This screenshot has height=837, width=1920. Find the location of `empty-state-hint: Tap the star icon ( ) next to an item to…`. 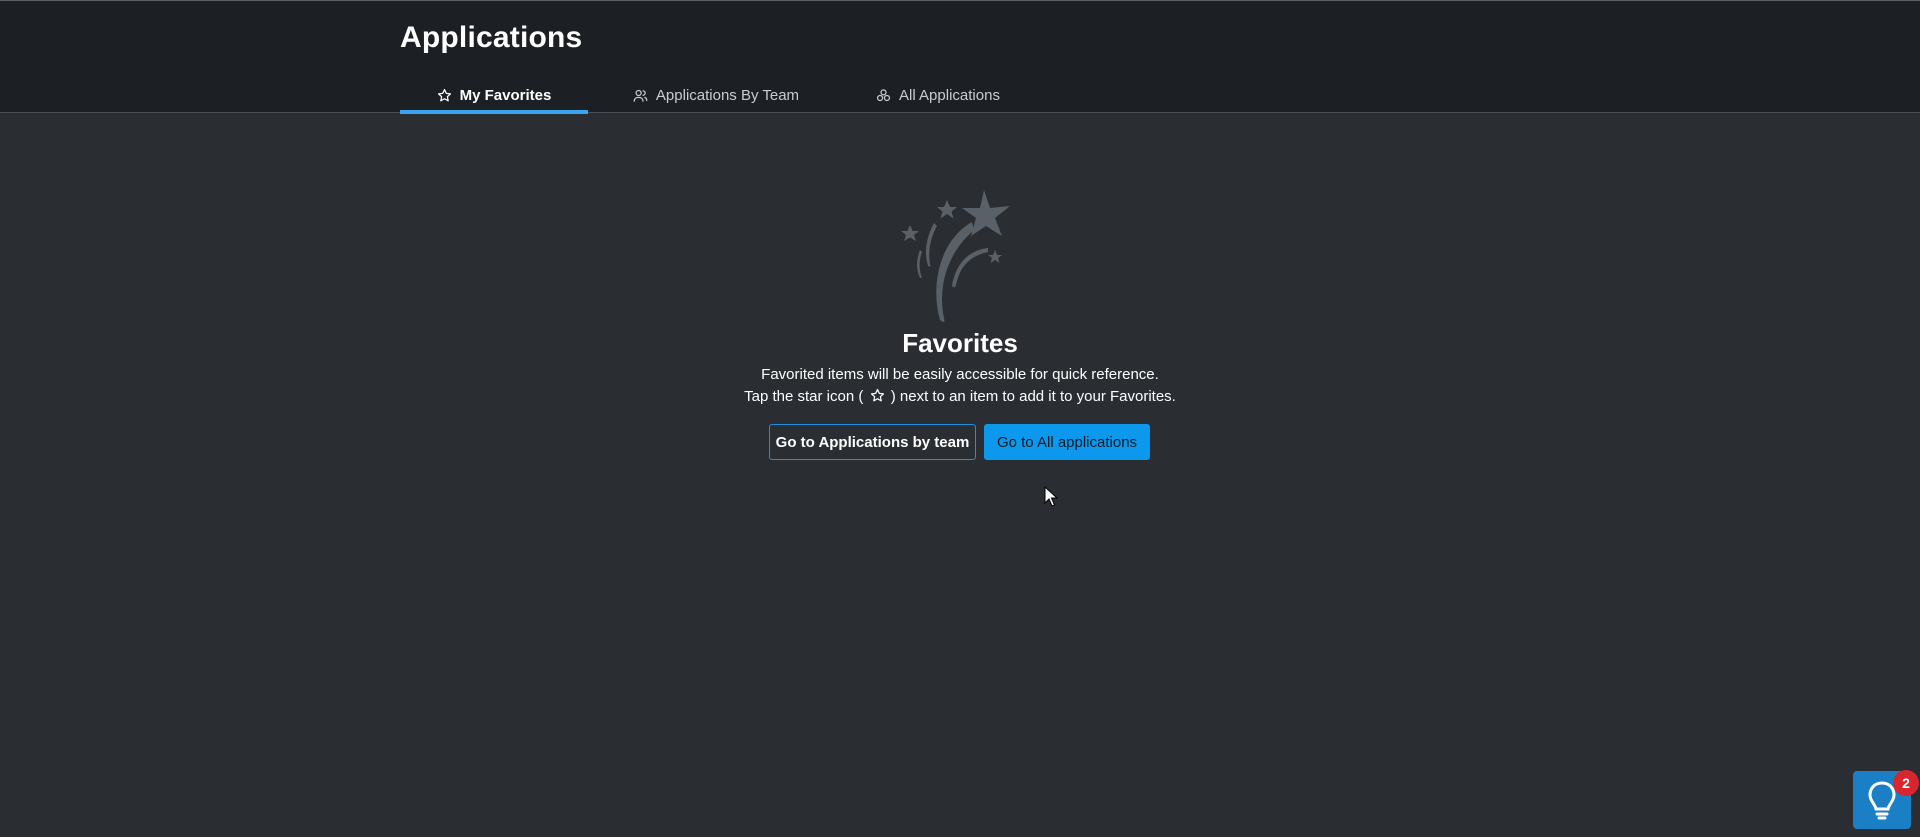

empty-state-hint: Tap the star icon ( ) next to an item to… is located at coordinates (960, 396).